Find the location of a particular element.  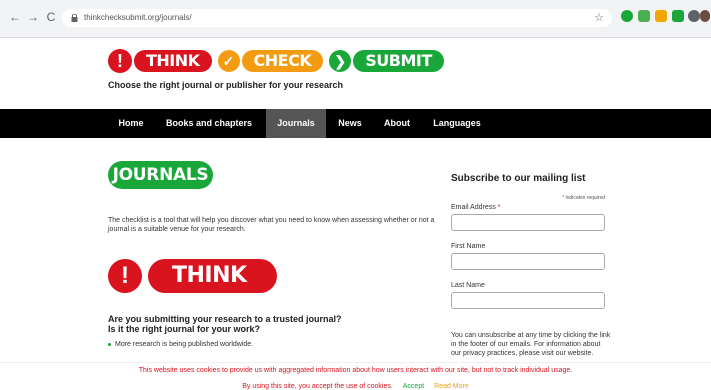

nav-item-journals: Journals is located at coordinates (296, 123).